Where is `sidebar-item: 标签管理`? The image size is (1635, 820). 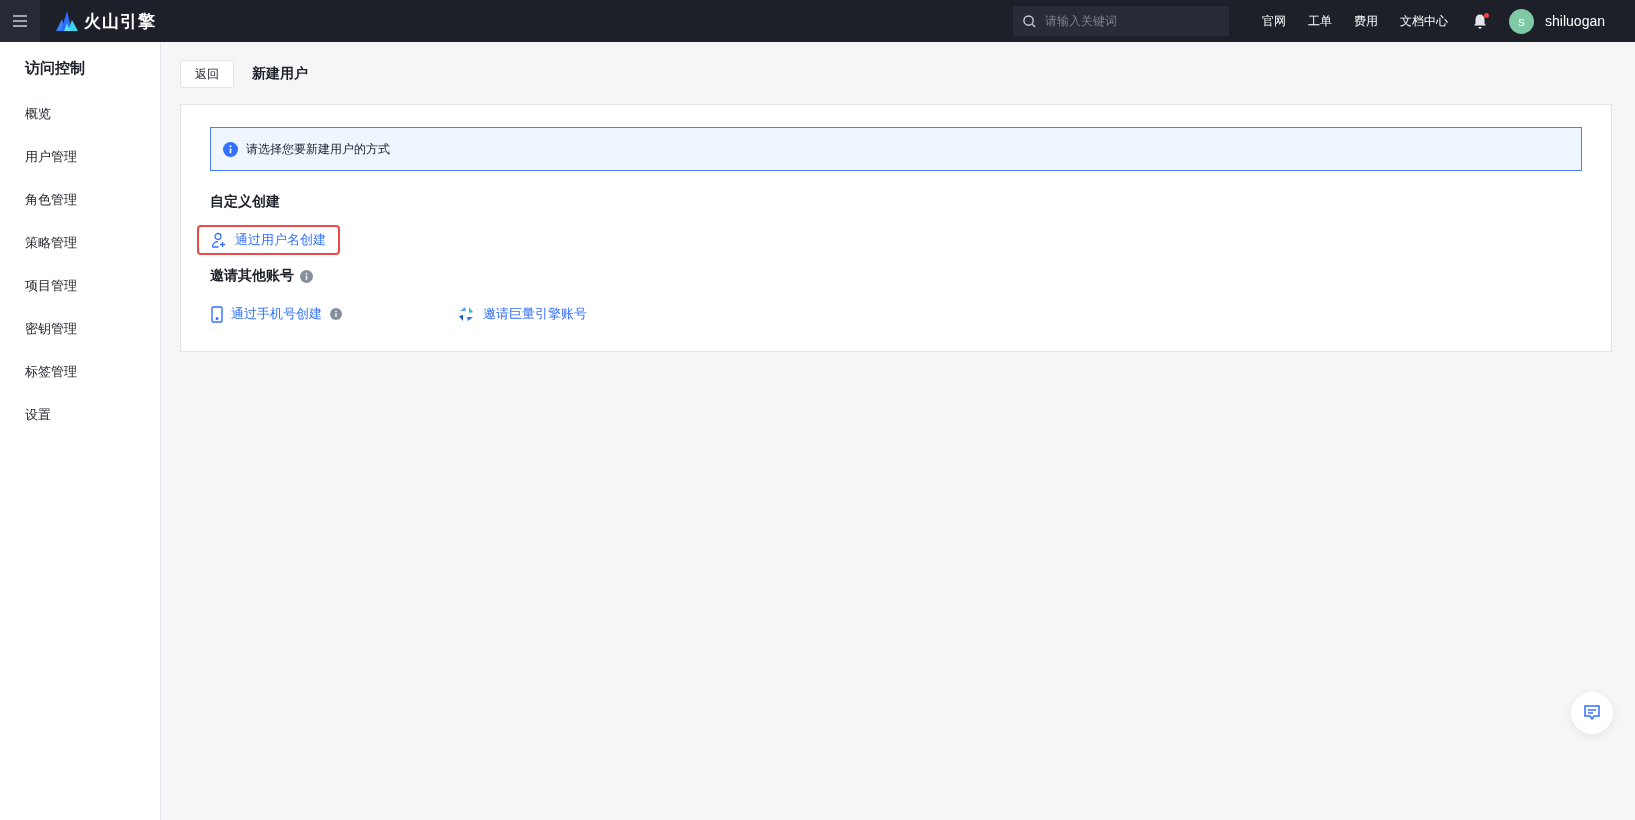 sidebar-item: 标签管理 is located at coordinates (80, 371).